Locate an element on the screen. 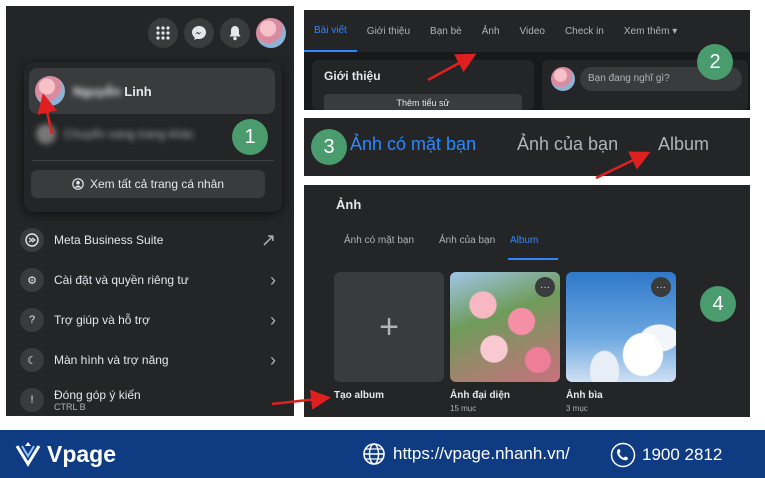  hotline: 1900 2812 is located at coordinates (666, 455).